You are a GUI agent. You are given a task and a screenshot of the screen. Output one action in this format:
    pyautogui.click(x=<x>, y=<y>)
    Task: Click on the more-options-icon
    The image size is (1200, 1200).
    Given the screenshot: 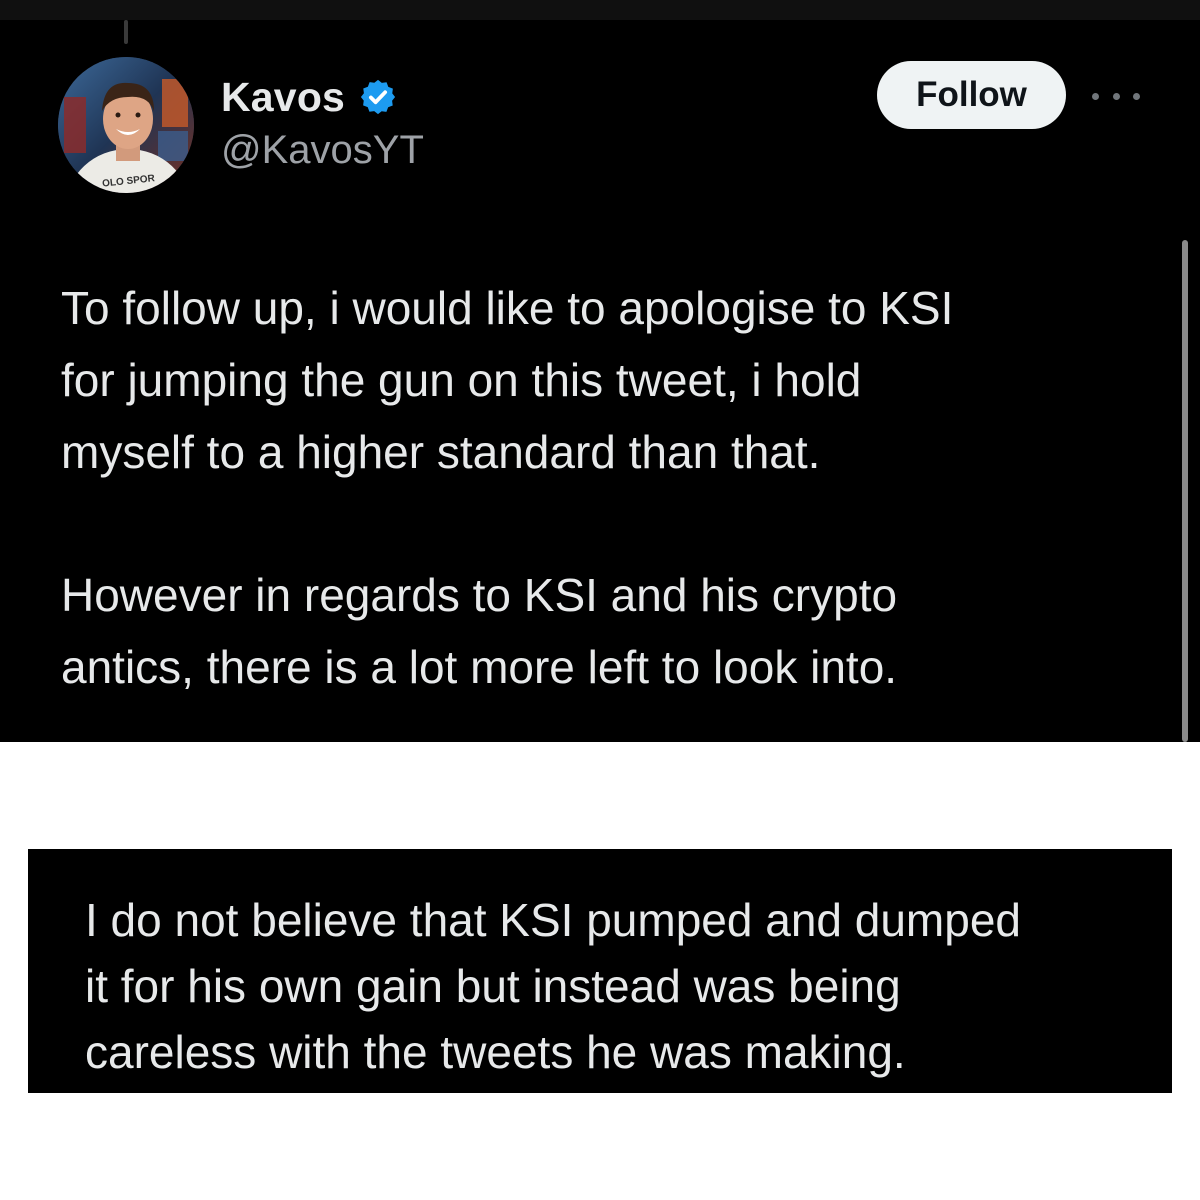 What is the action you would take?
    pyautogui.click(x=1116, y=96)
    